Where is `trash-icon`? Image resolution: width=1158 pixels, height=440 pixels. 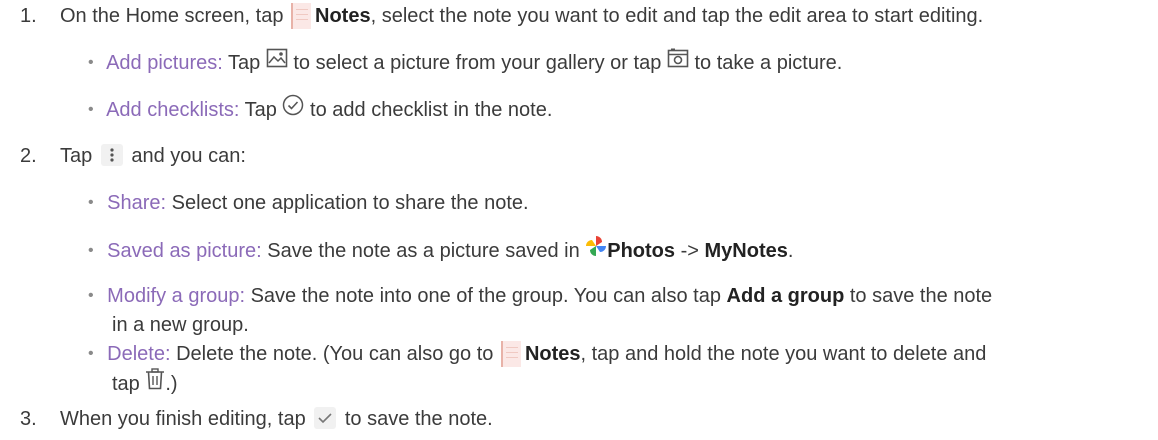 trash-icon is located at coordinates (155, 382).